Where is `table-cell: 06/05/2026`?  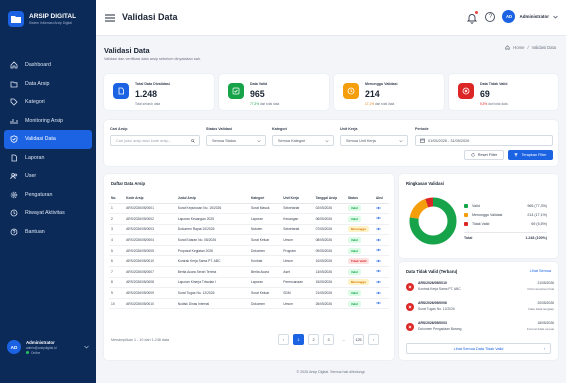
table-cell: 06/05/2026 is located at coordinates (329, 219).